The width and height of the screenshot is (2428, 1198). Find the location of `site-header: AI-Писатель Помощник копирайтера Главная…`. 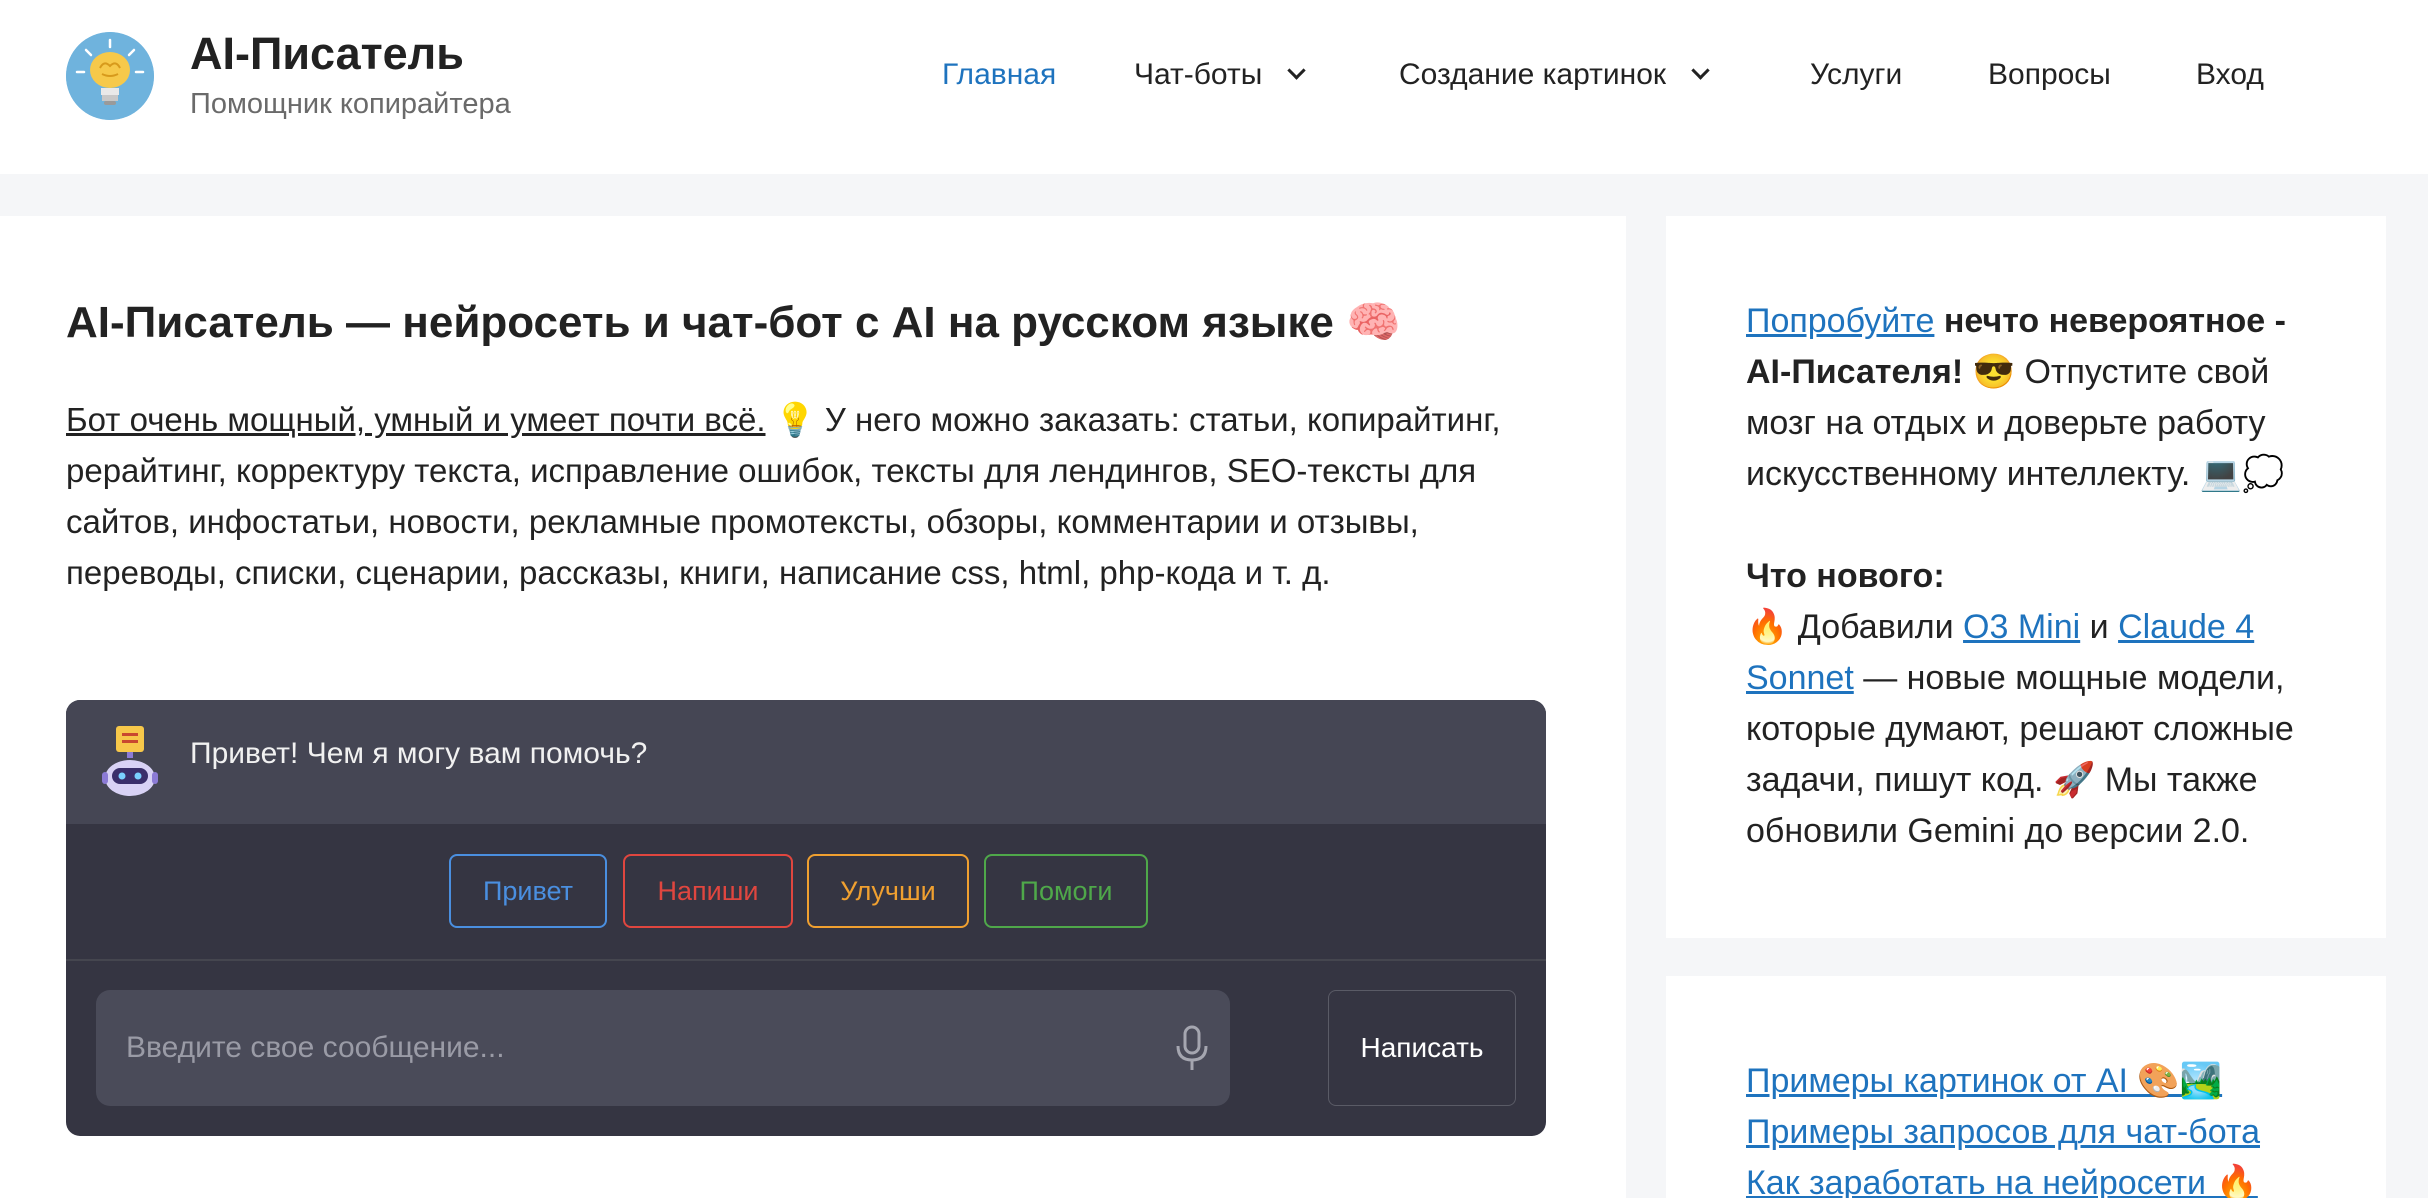

site-header: AI-Писатель Помощник копирайтера Главная… is located at coordinates (1214, 87).